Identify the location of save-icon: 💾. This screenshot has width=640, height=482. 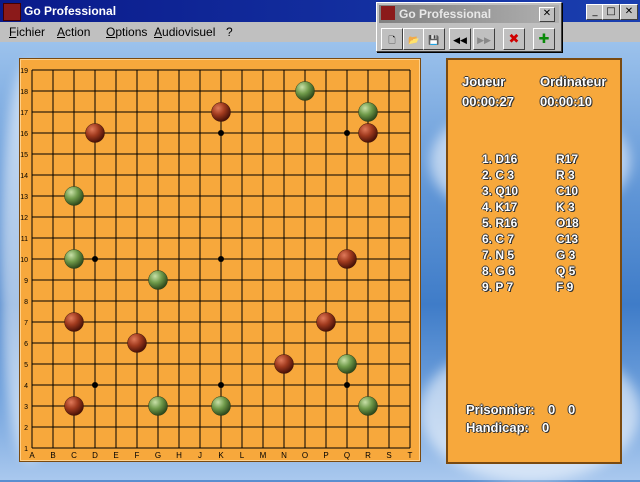
(434, 40).